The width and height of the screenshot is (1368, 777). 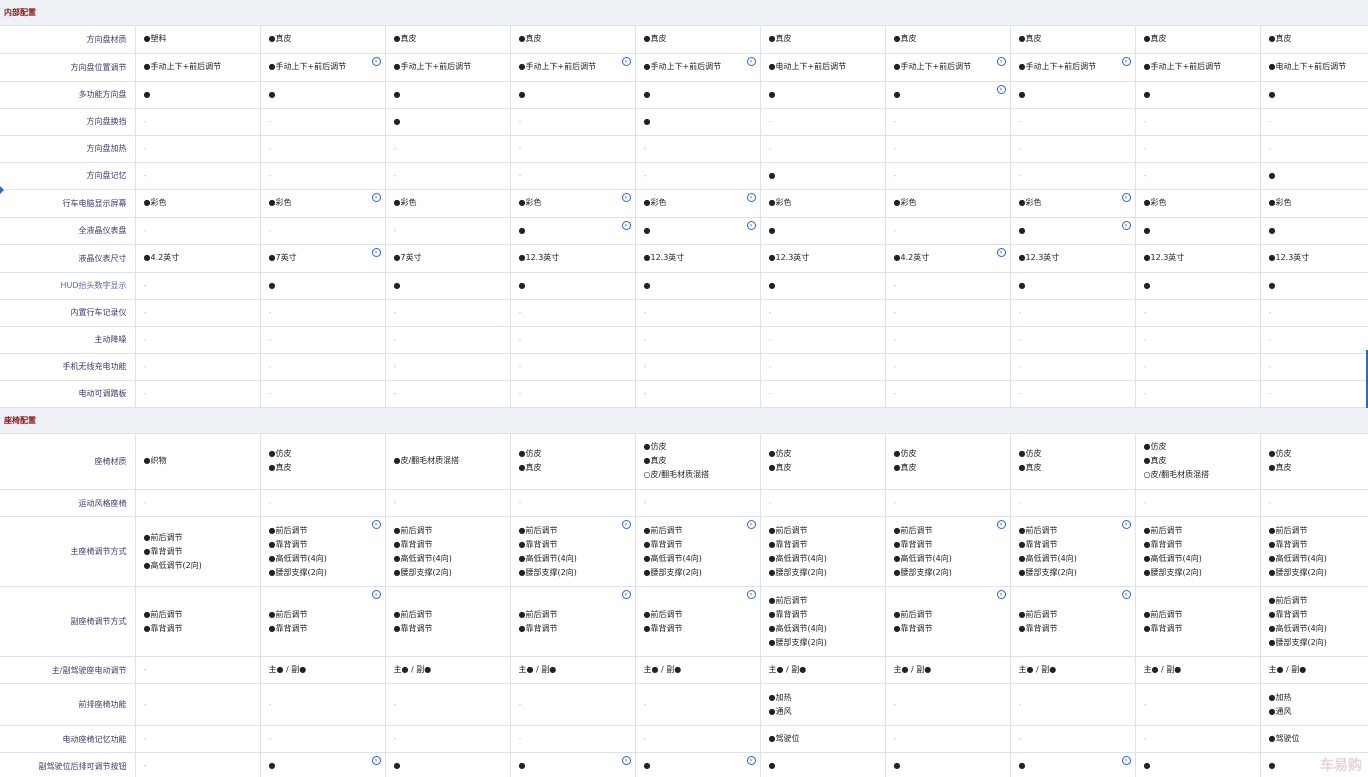 I want to click on table-cell: ●7英寸, so click(x=448, y=258).